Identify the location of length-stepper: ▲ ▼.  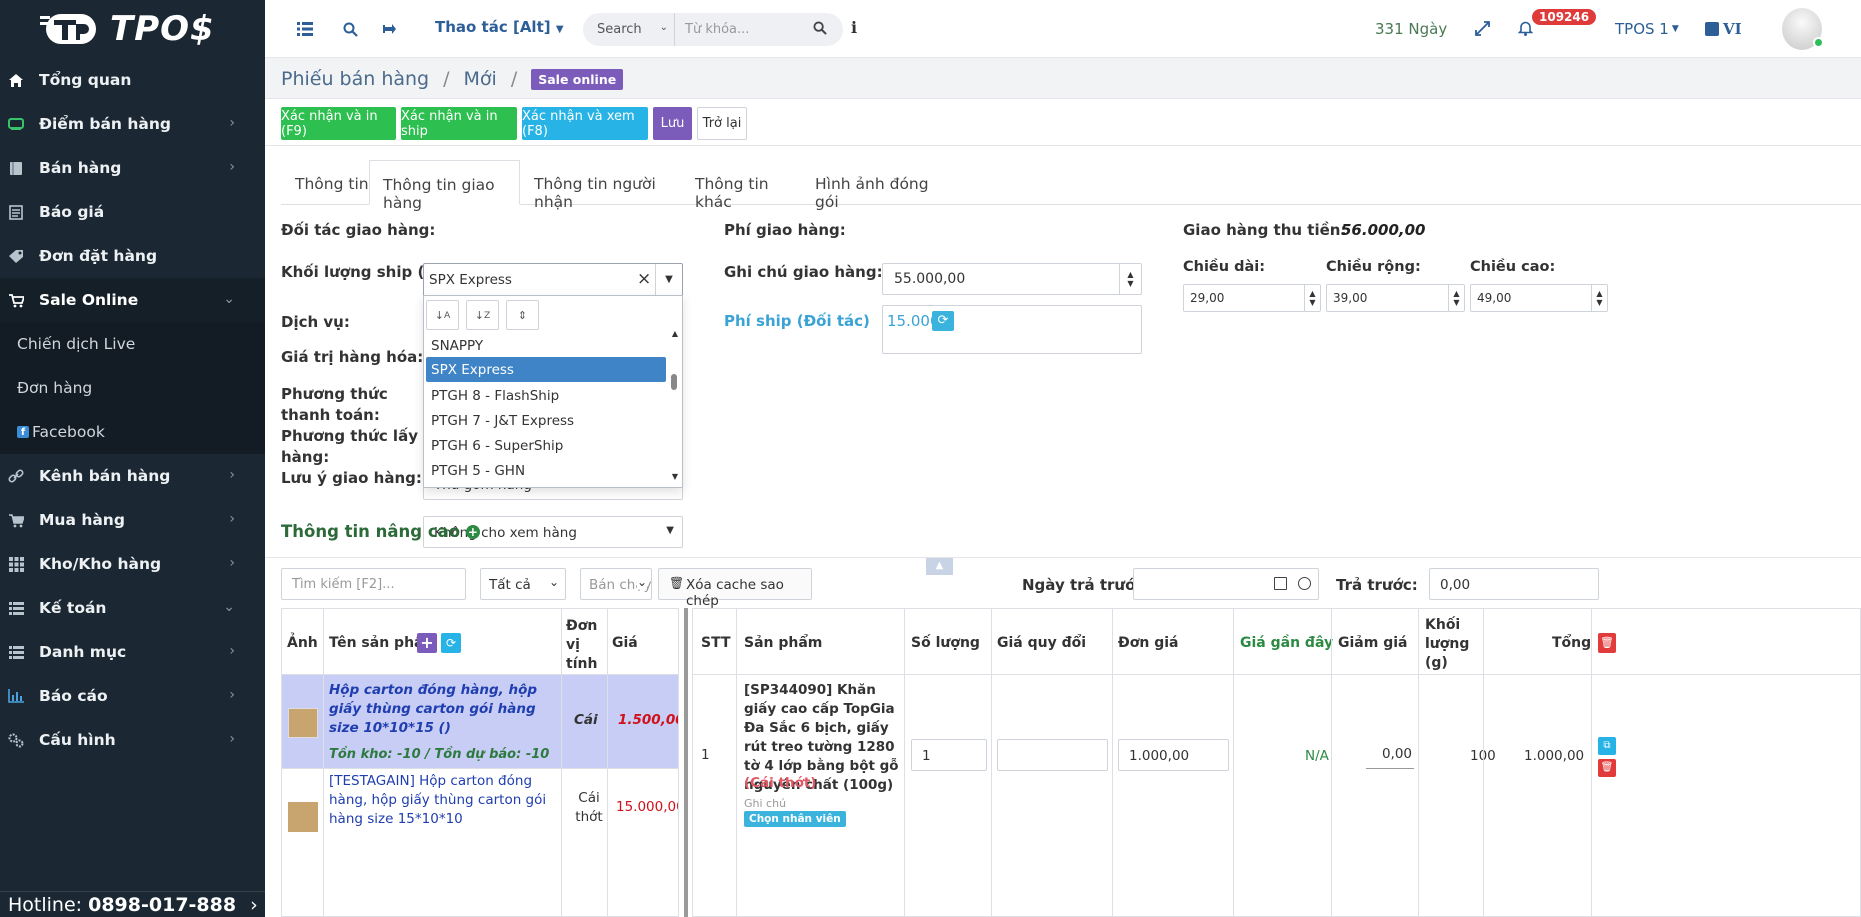
(1312, 298).